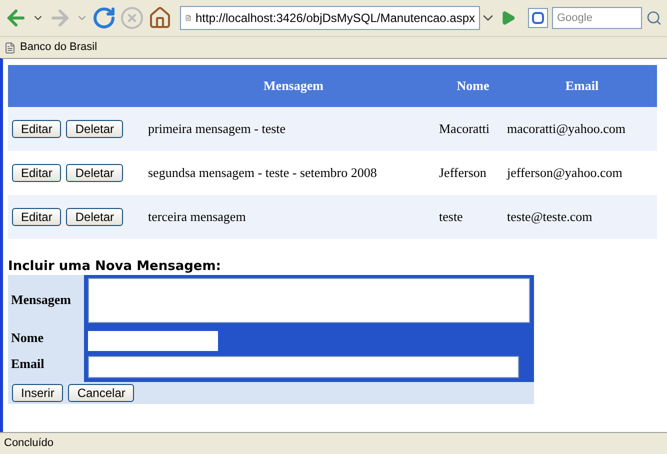  Describe the element at coordinates (464, 128) in the screenshot. I see `table-cell: Macoratti` at that location.